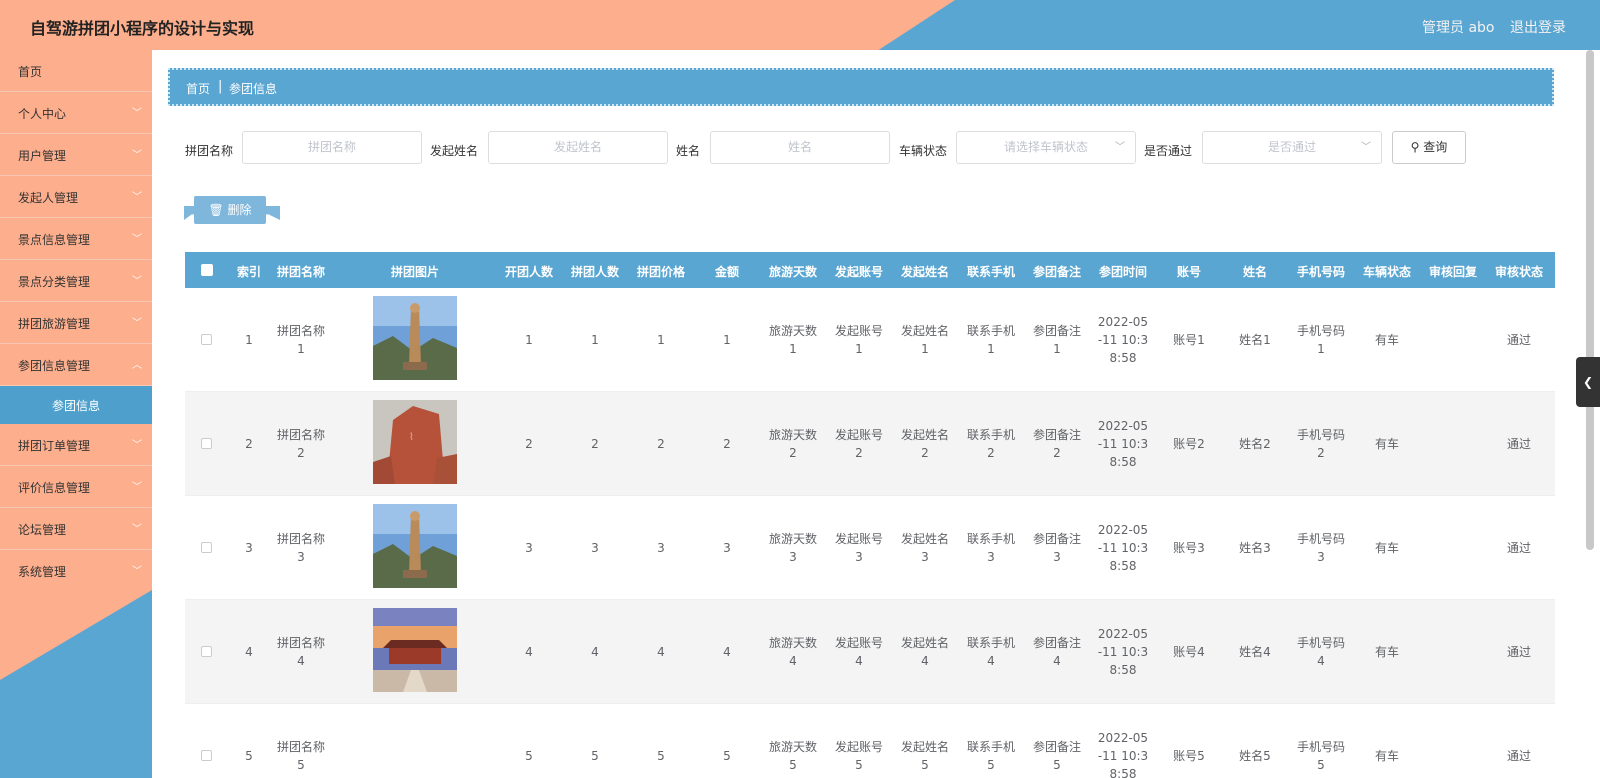 Image resolution: width=1600 pixels, height=778 pixels. Describe the element at coordinates (76, 71) in the screenshot. I see `sidebar-item-home: 首页` at that location.